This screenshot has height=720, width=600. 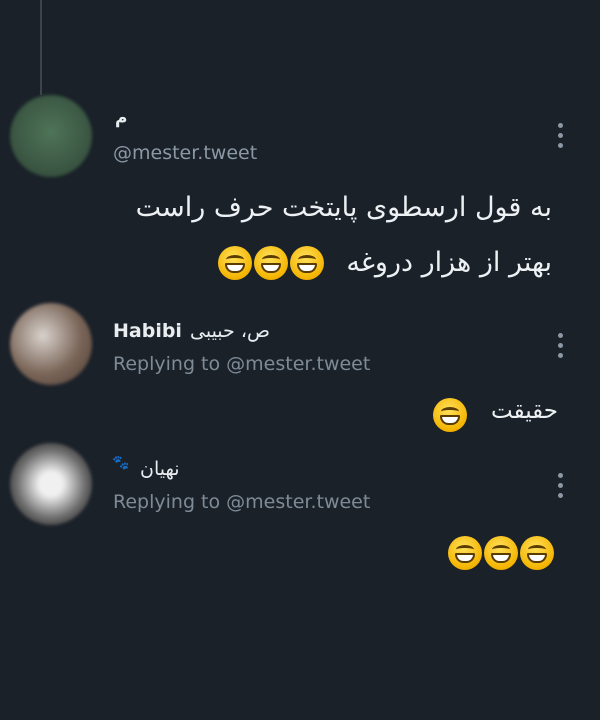 I want to click on tweet-text-line-1: به قول ارسطوی پایتخت حرف راست, so click(x=343, y=207).